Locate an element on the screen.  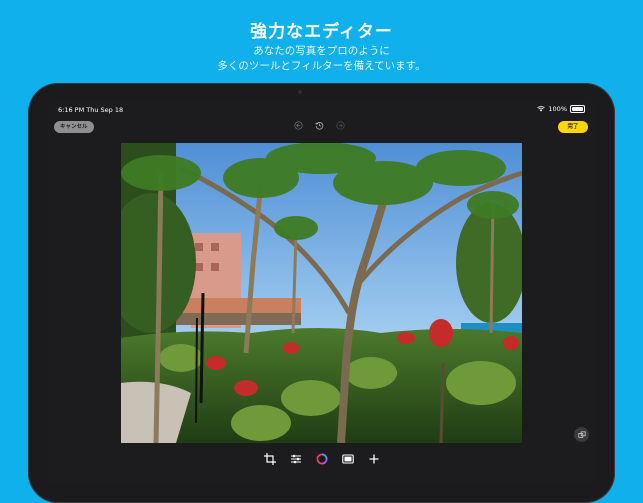
frame-icon is located at coordinates (347, 459).